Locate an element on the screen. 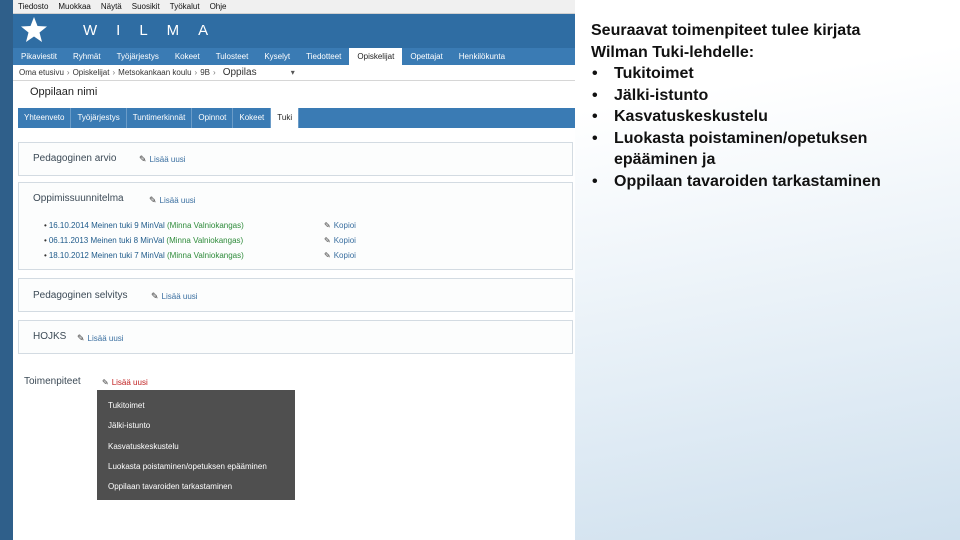 Image resolution: width=960 pixels, height=540 pixels. subtab-exams: Kokeet is located at coordinates (252, 118).